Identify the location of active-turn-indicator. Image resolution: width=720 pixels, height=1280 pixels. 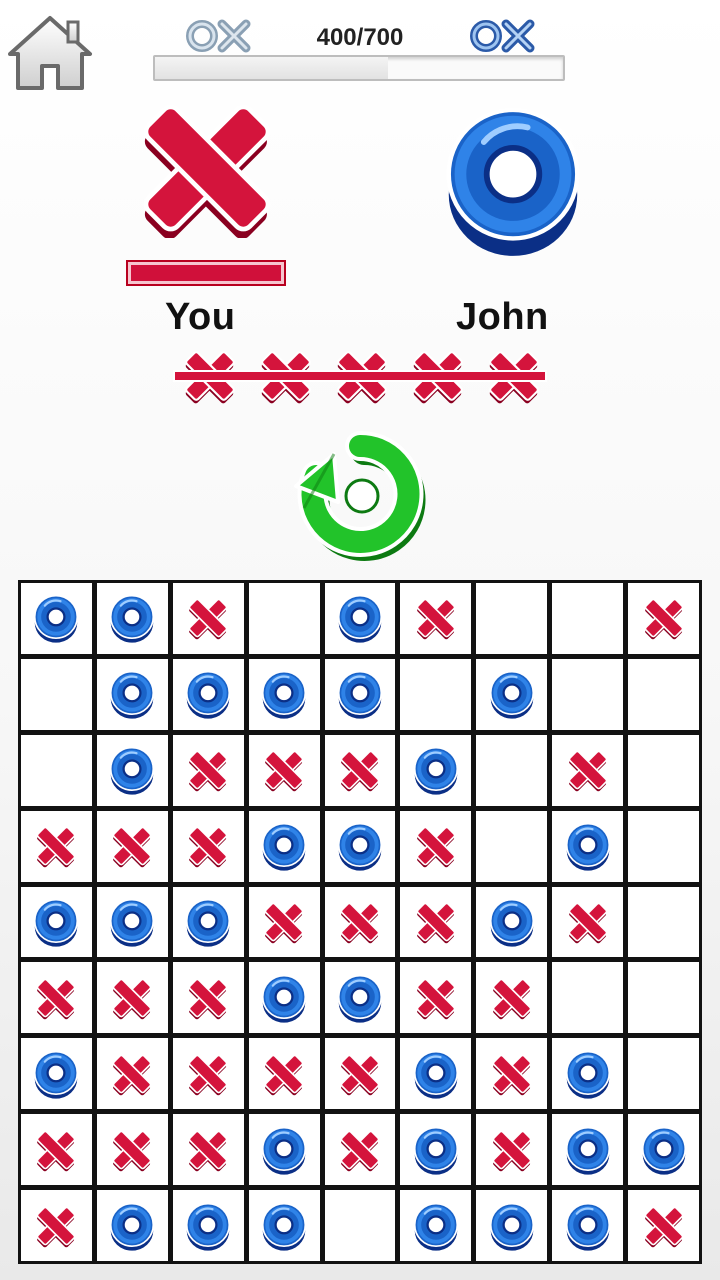
(206, 273).